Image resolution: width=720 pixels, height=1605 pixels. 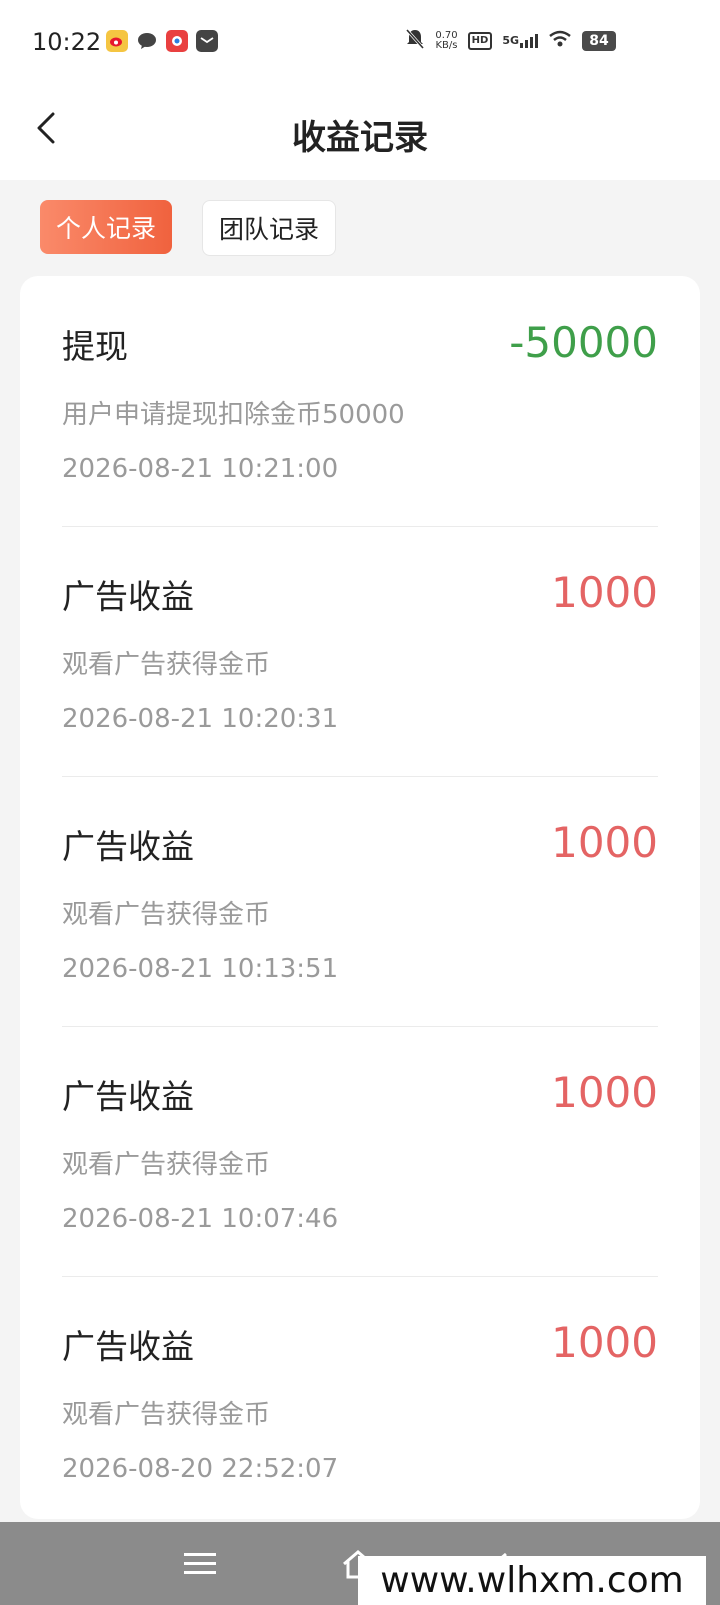 What do you see at coordinates (360, 1397) in the screenshot?
I see `list-item: 广告收益 1000 观看广告获得金币 2026-08-20 22:52:07` at bounding box center [360, 1397].